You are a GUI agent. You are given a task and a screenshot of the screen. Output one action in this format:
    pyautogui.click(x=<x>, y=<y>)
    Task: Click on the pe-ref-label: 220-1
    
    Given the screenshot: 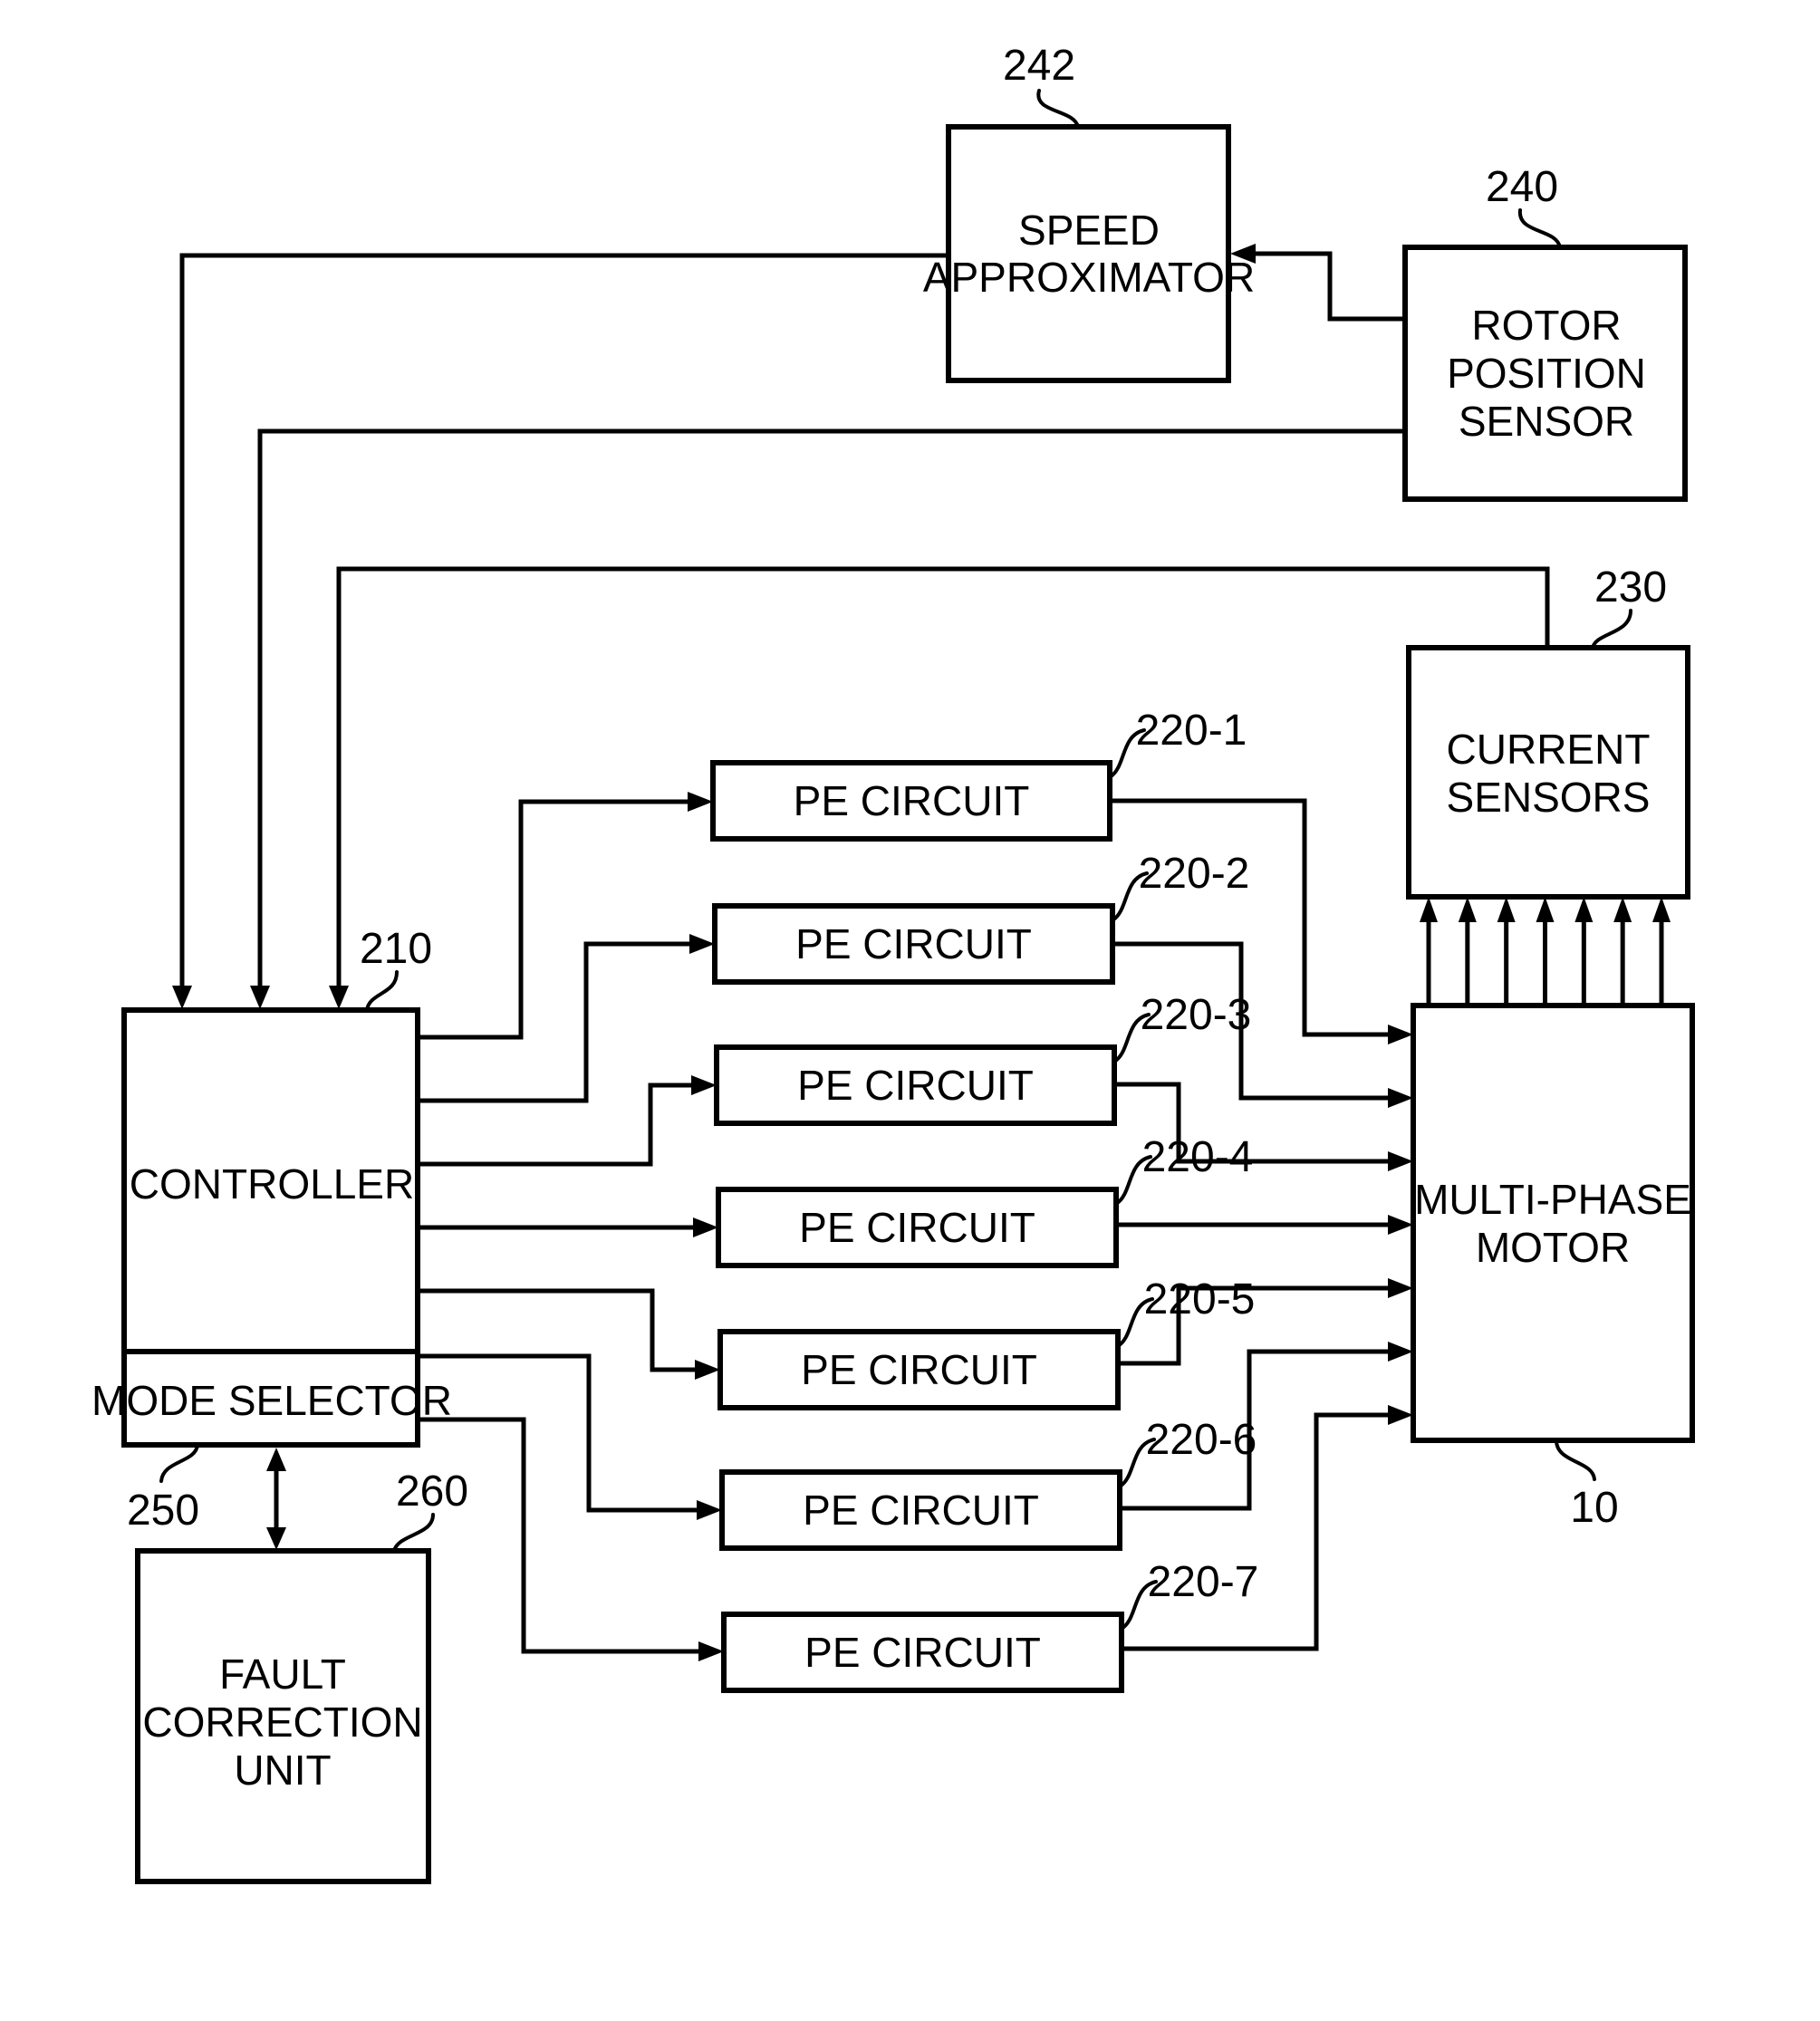 What is the action you would take?
    pyautogui.click(x=1191, y=731)
    